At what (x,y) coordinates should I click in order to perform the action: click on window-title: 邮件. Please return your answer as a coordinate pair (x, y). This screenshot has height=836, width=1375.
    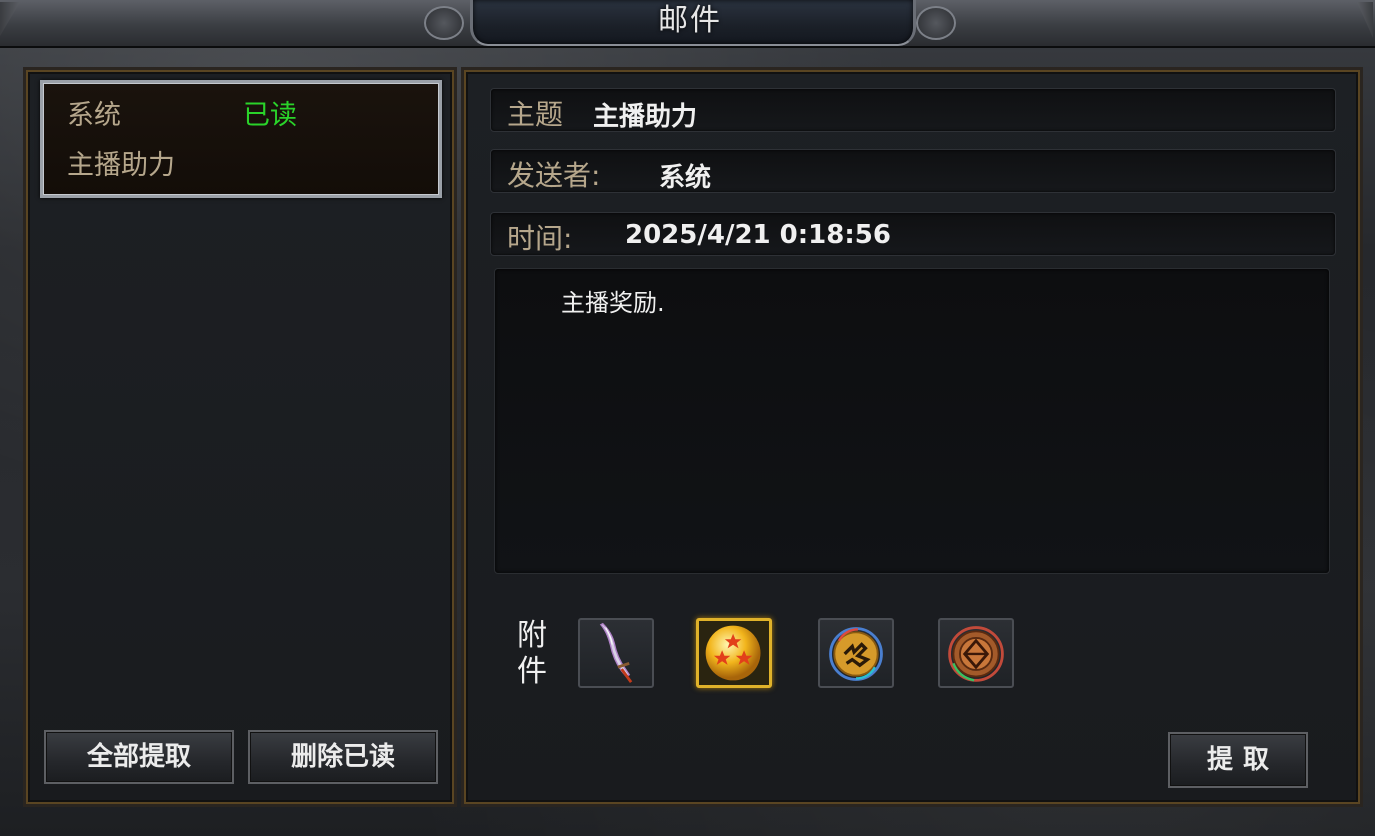
    Looking at the image, I should click on (690, 20).